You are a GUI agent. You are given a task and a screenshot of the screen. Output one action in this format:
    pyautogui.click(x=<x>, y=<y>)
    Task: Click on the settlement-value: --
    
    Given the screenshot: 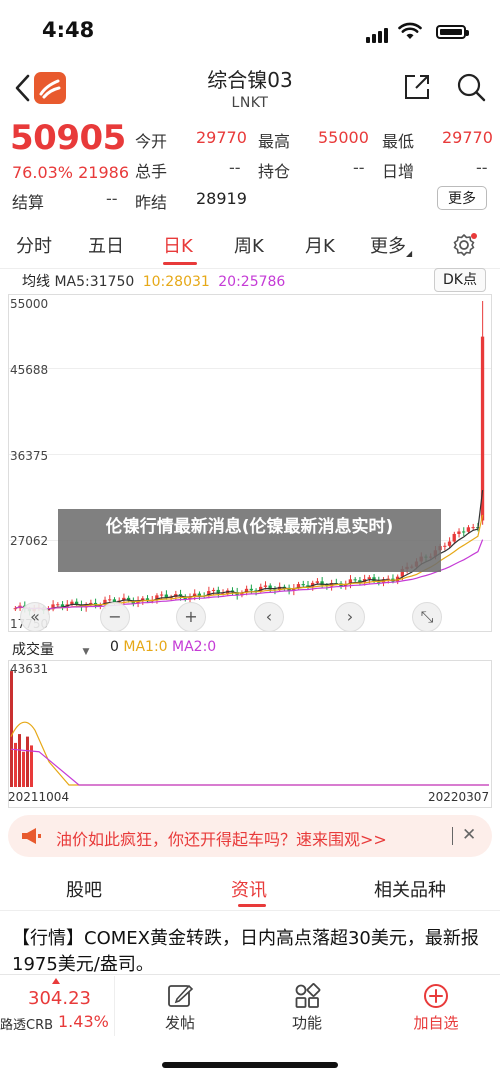 What is the action you would take?
    pyautogui.click(x=112, y=198)
    